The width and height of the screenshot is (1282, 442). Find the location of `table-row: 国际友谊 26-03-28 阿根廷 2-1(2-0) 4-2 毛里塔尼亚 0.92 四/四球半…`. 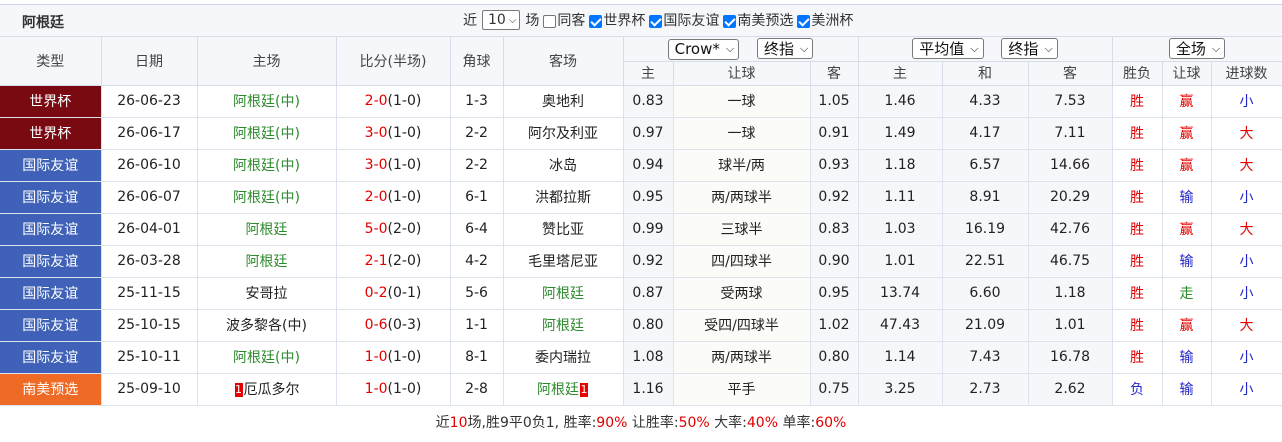

table-row: 国际友谊 26-03-28 阿根廷 2-1(2-0) 4-2 毛里塔尼亚 0.92 四/四球半… is located at coordinates (641, 261).